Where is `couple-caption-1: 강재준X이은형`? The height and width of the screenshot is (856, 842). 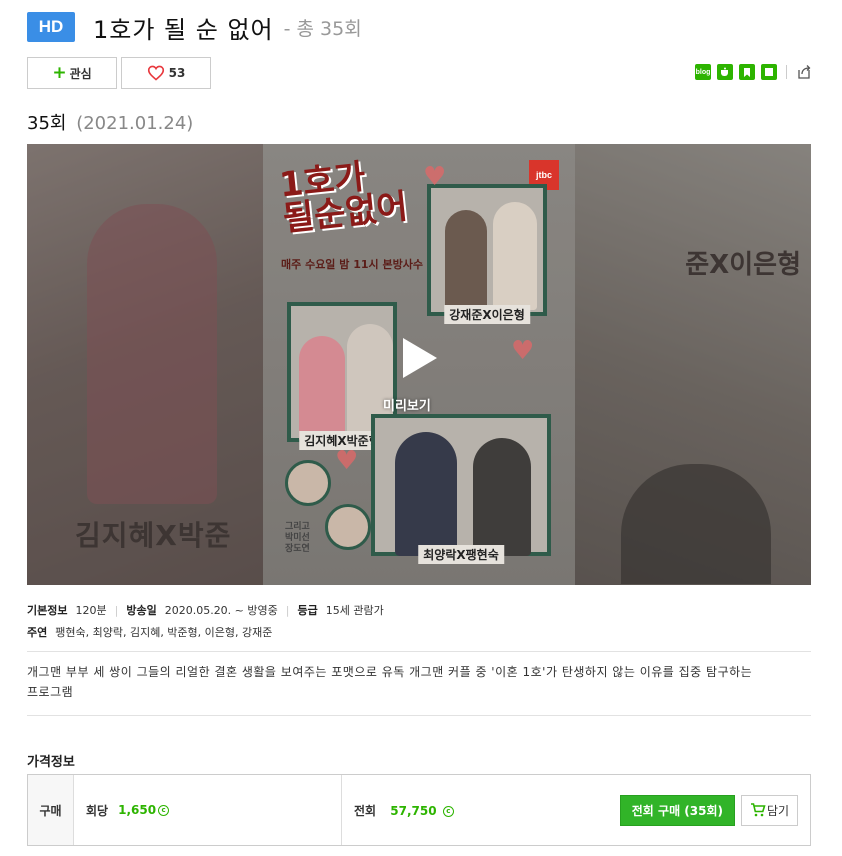 couple-caption-1: 강재준X이은형 is located at coordinates (487, 314).